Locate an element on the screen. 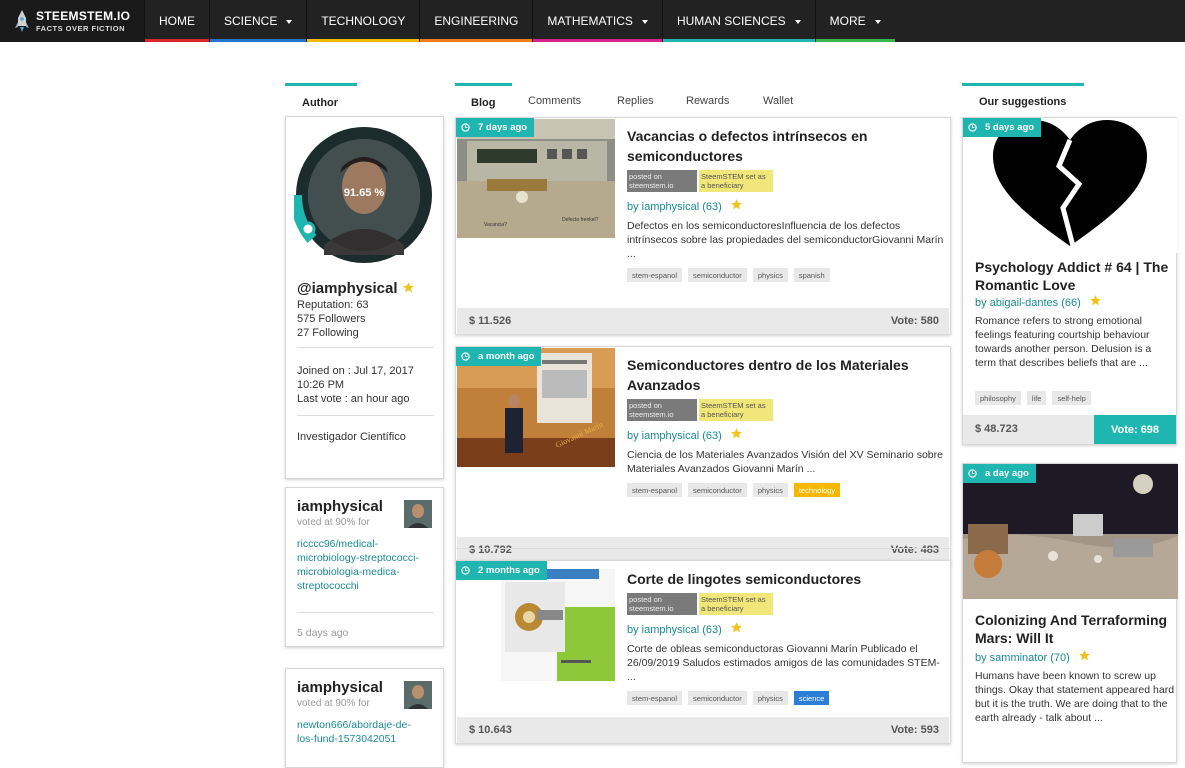  tag: science is located at coordinates (811, 698).